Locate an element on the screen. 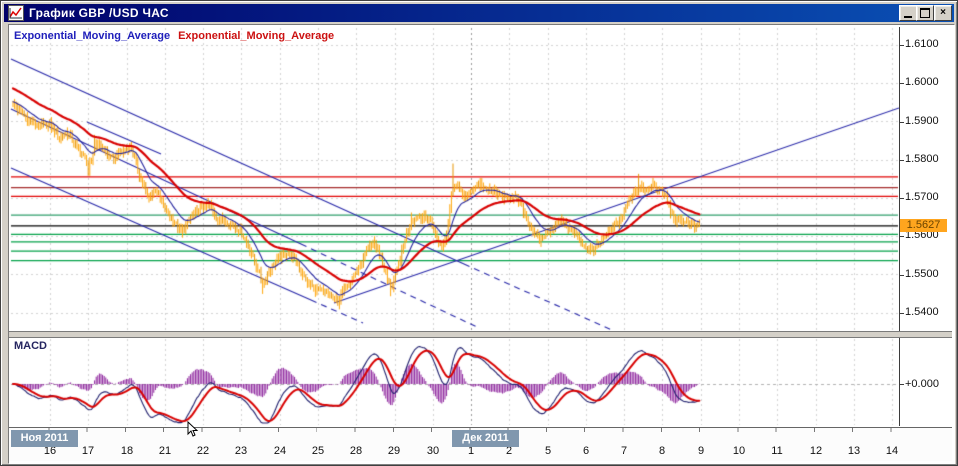  price-tick: 1.5900 is located at coordinates (922, 121).